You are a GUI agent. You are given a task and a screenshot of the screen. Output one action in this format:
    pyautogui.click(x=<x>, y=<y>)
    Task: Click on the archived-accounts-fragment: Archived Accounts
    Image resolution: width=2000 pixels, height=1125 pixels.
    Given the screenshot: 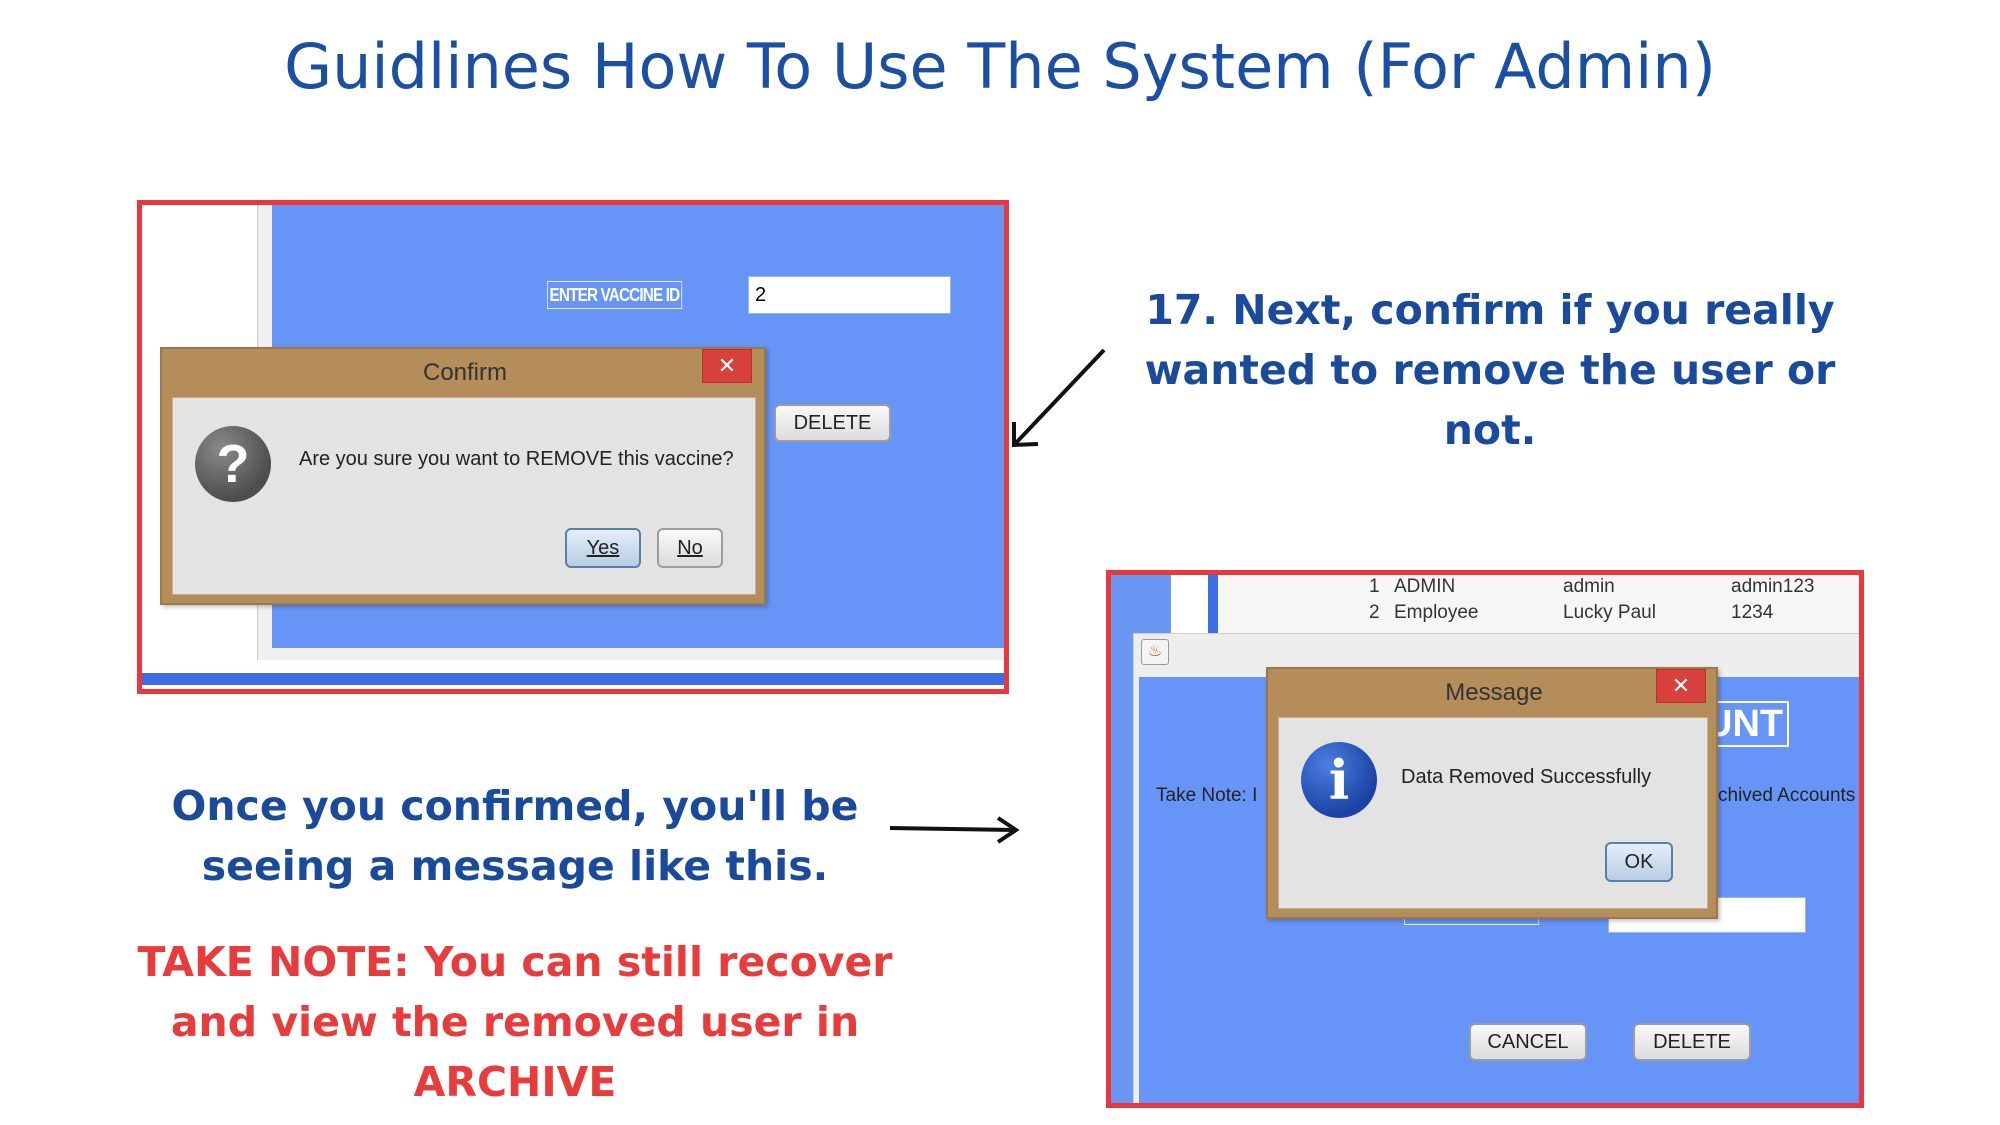 What is the action you would take?
    pyautogui.click(x=1784, y=795)
    